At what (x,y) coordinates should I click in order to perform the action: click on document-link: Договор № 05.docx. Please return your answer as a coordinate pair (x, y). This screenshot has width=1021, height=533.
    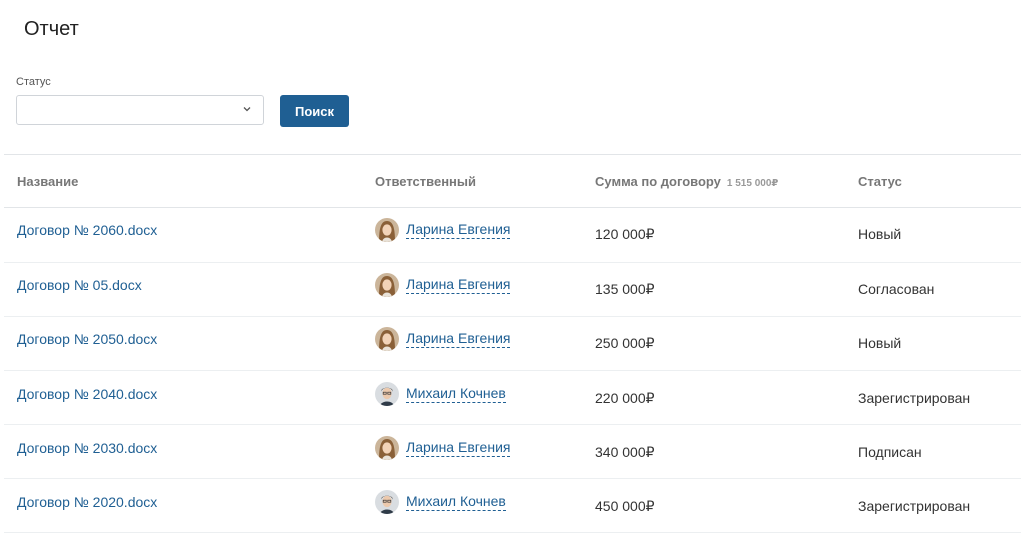
    Looking at the image, I should click on (79, 285).